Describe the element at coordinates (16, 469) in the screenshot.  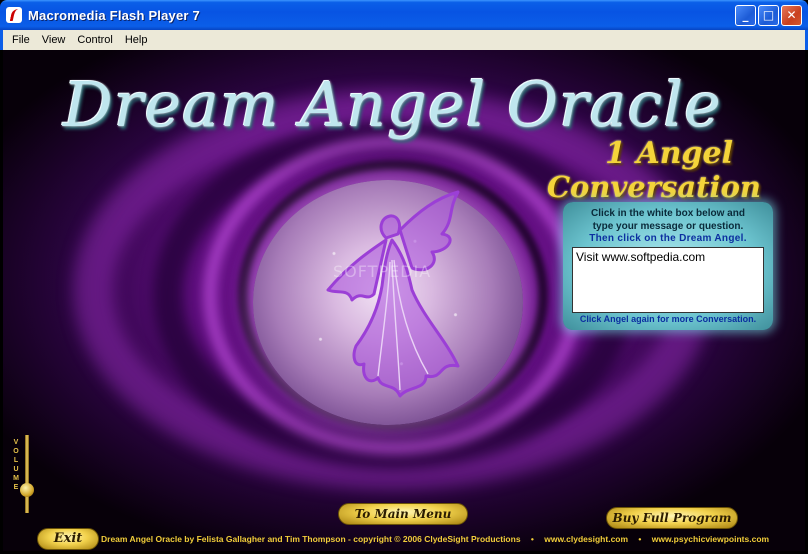
I see `volume-letter: U` at that location.